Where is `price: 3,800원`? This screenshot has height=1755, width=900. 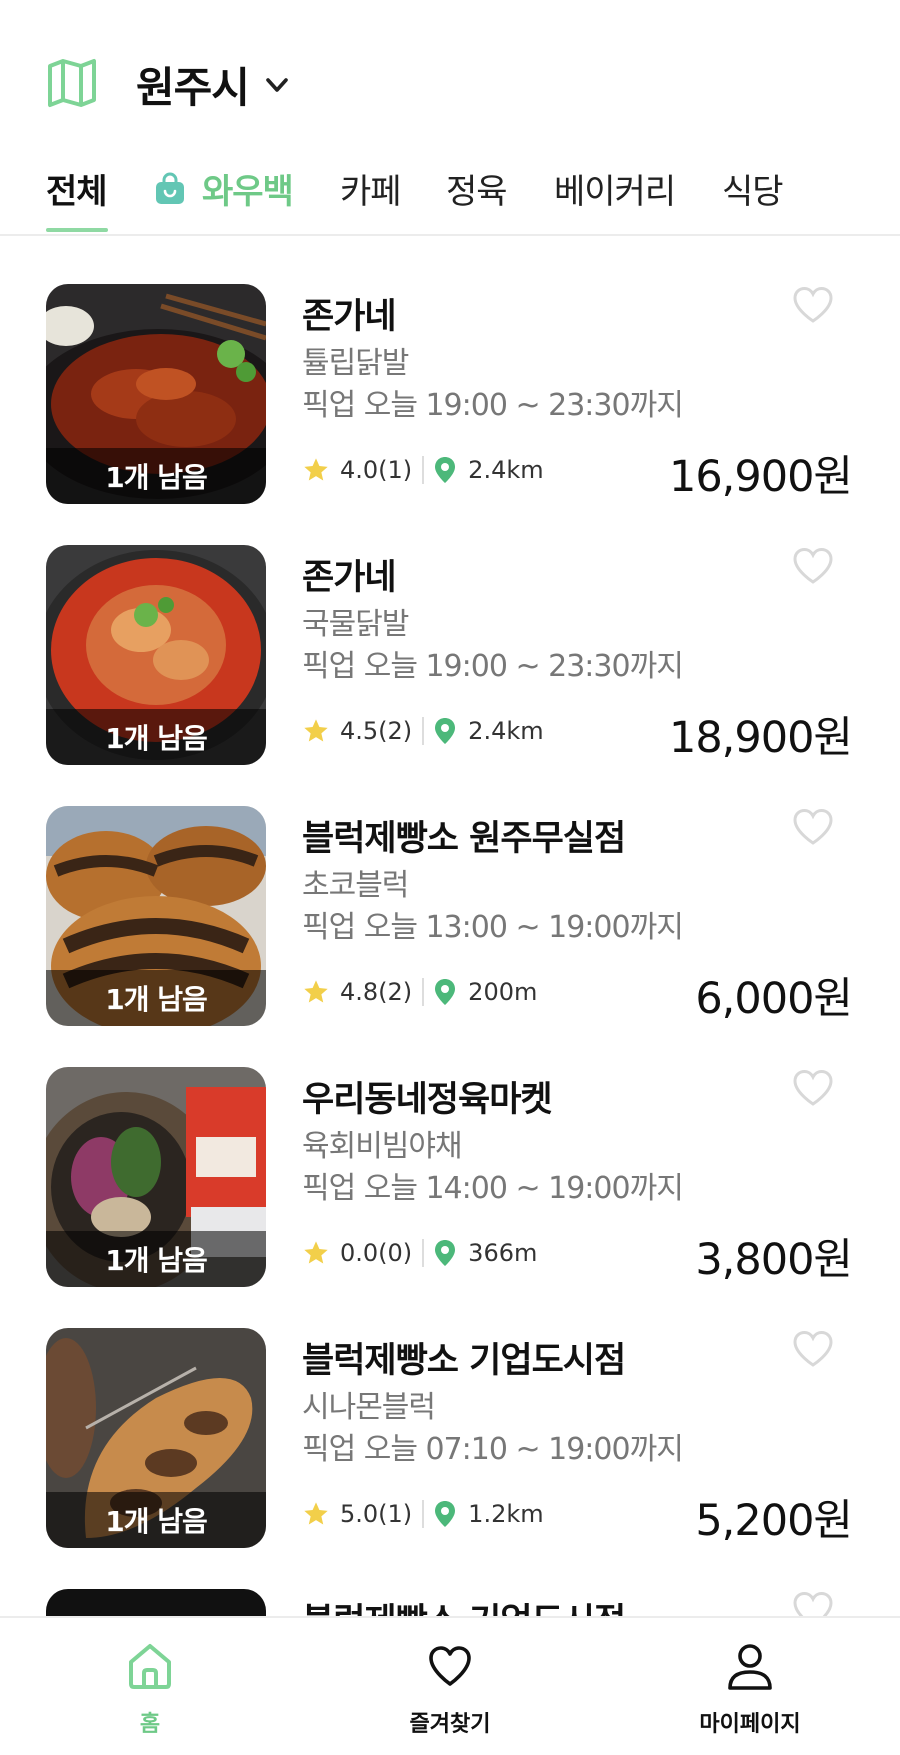 price: 3,800원 is located at coordinates (774, 1260).